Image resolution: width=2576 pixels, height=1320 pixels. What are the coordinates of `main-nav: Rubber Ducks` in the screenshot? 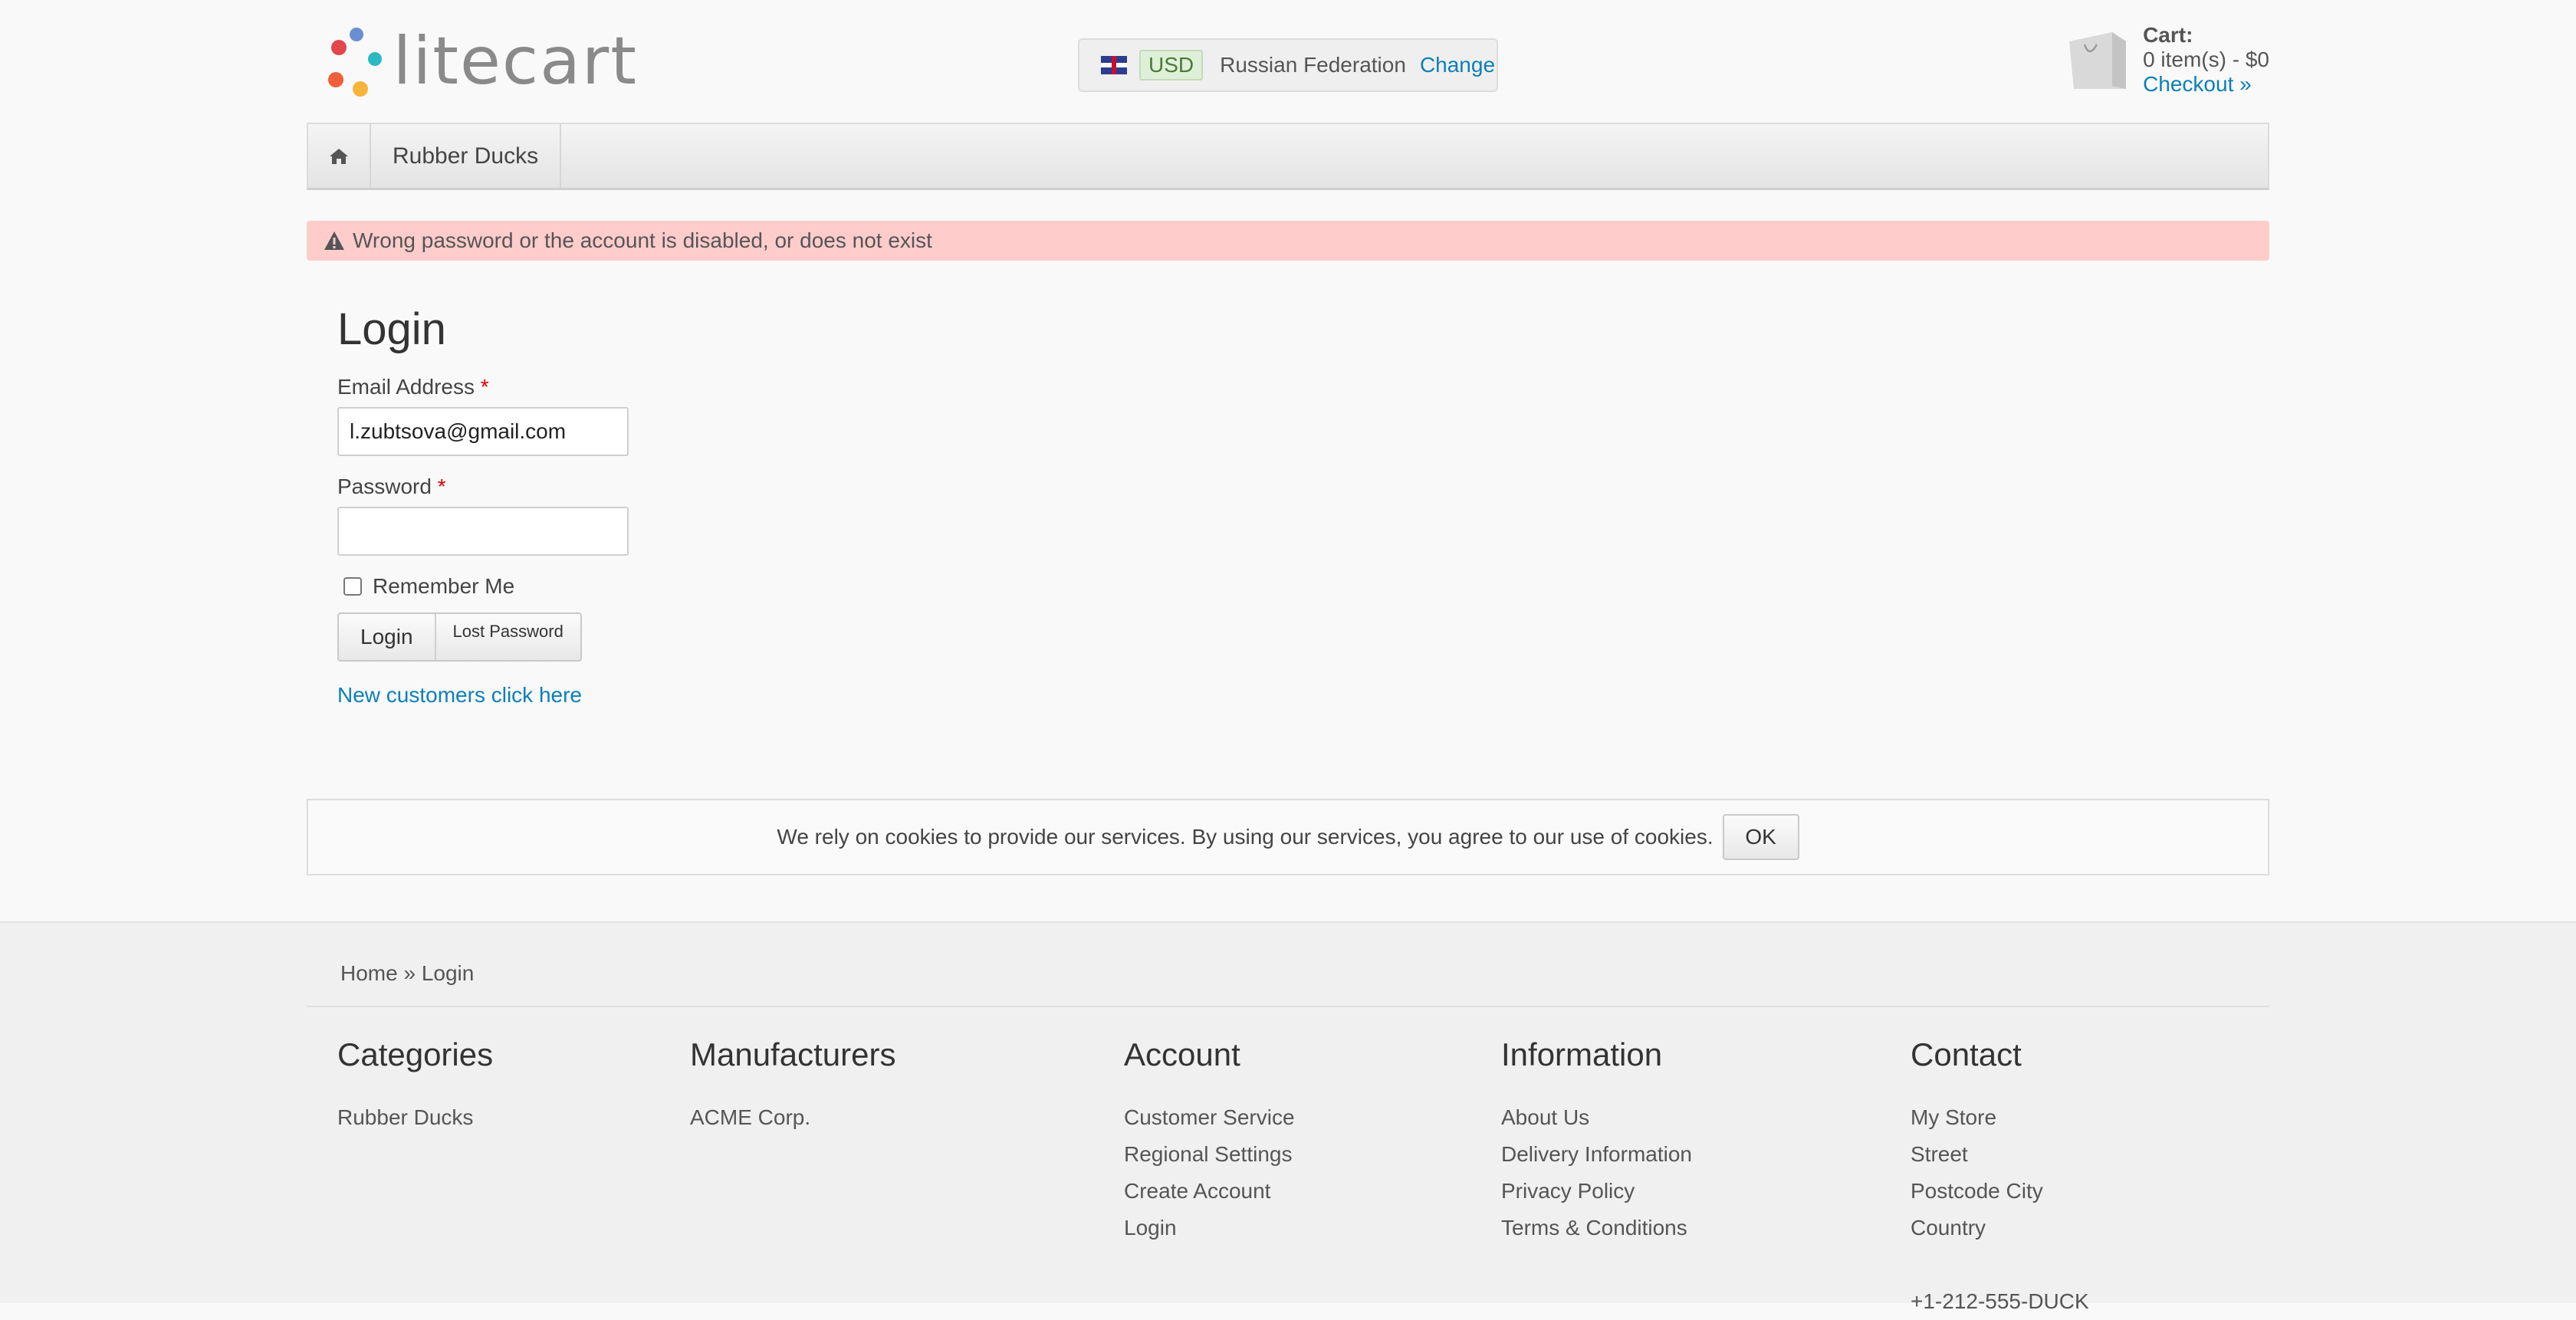 It's located at (1288, 156).